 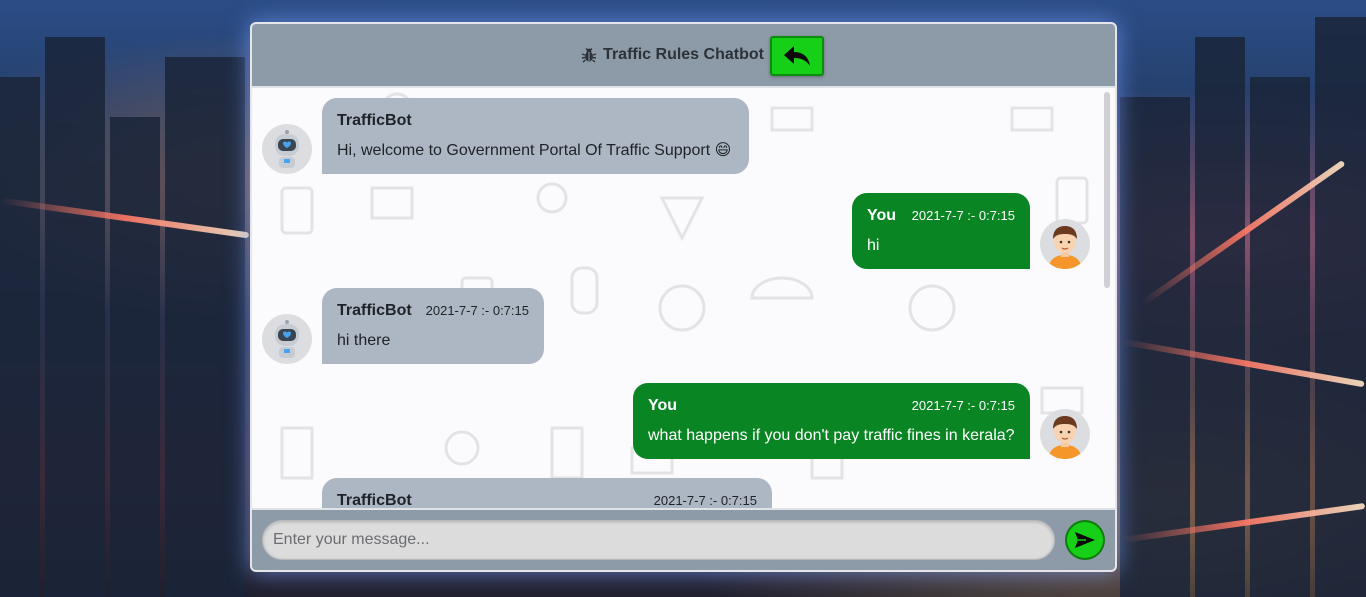 I want to click on bug-icon, so click(x=589, y=55).